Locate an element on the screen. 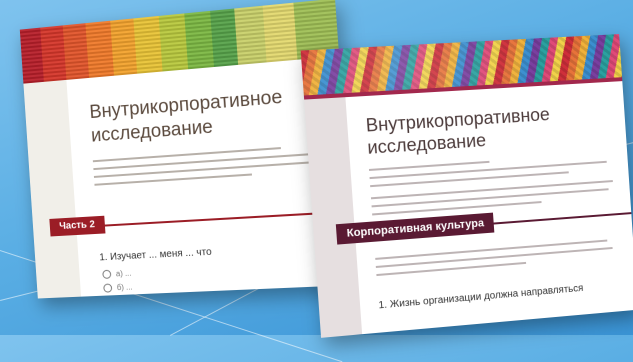 The image size is (633, 362). left-section-divider is located at coordinates (213, 220).